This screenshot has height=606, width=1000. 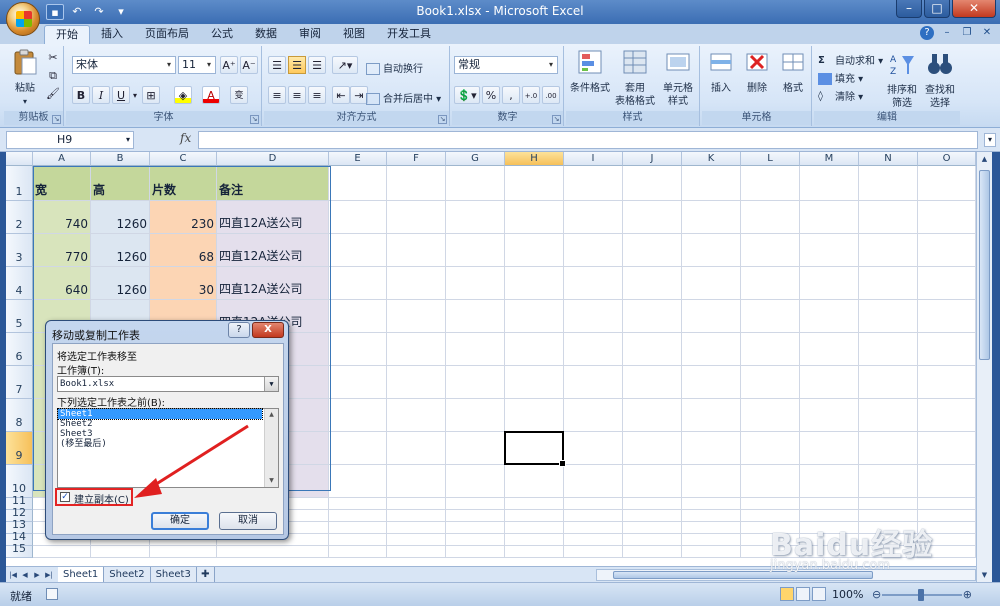 I want to click on insert-cells-button: 插入, so click(x=721, y=71).